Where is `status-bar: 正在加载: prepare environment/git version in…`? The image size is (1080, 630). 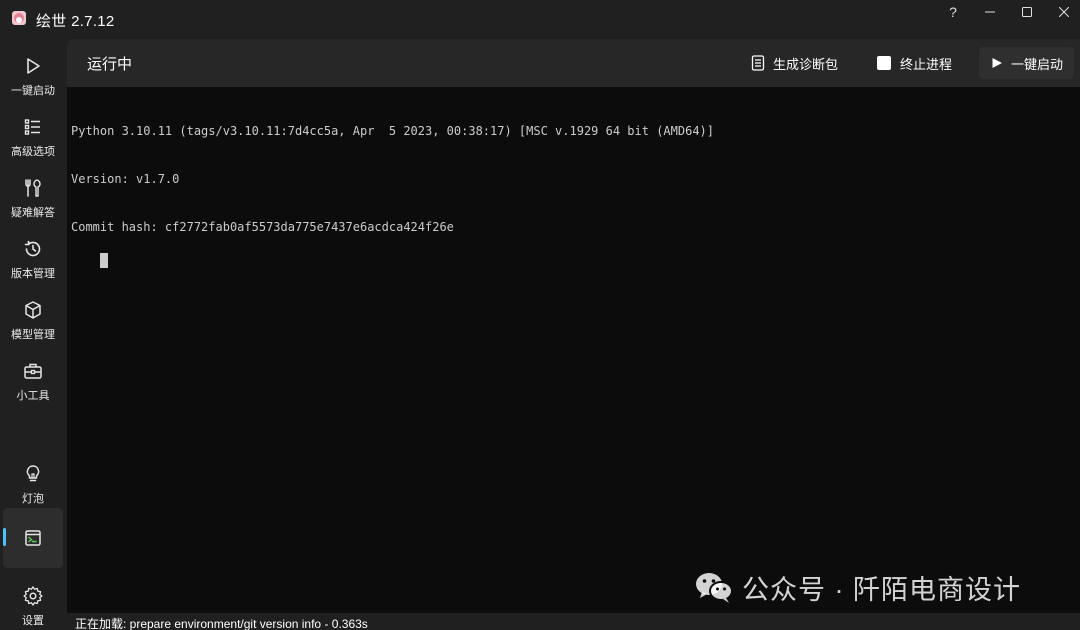 status-bar: 正在加载: prepare environment/git version in… is located at coordinates (573, 621).